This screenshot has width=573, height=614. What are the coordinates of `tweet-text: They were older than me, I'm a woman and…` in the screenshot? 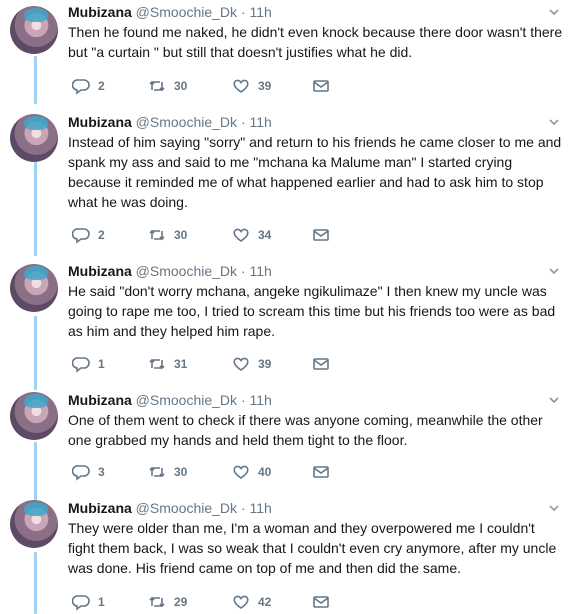 It's located at (312, 548).